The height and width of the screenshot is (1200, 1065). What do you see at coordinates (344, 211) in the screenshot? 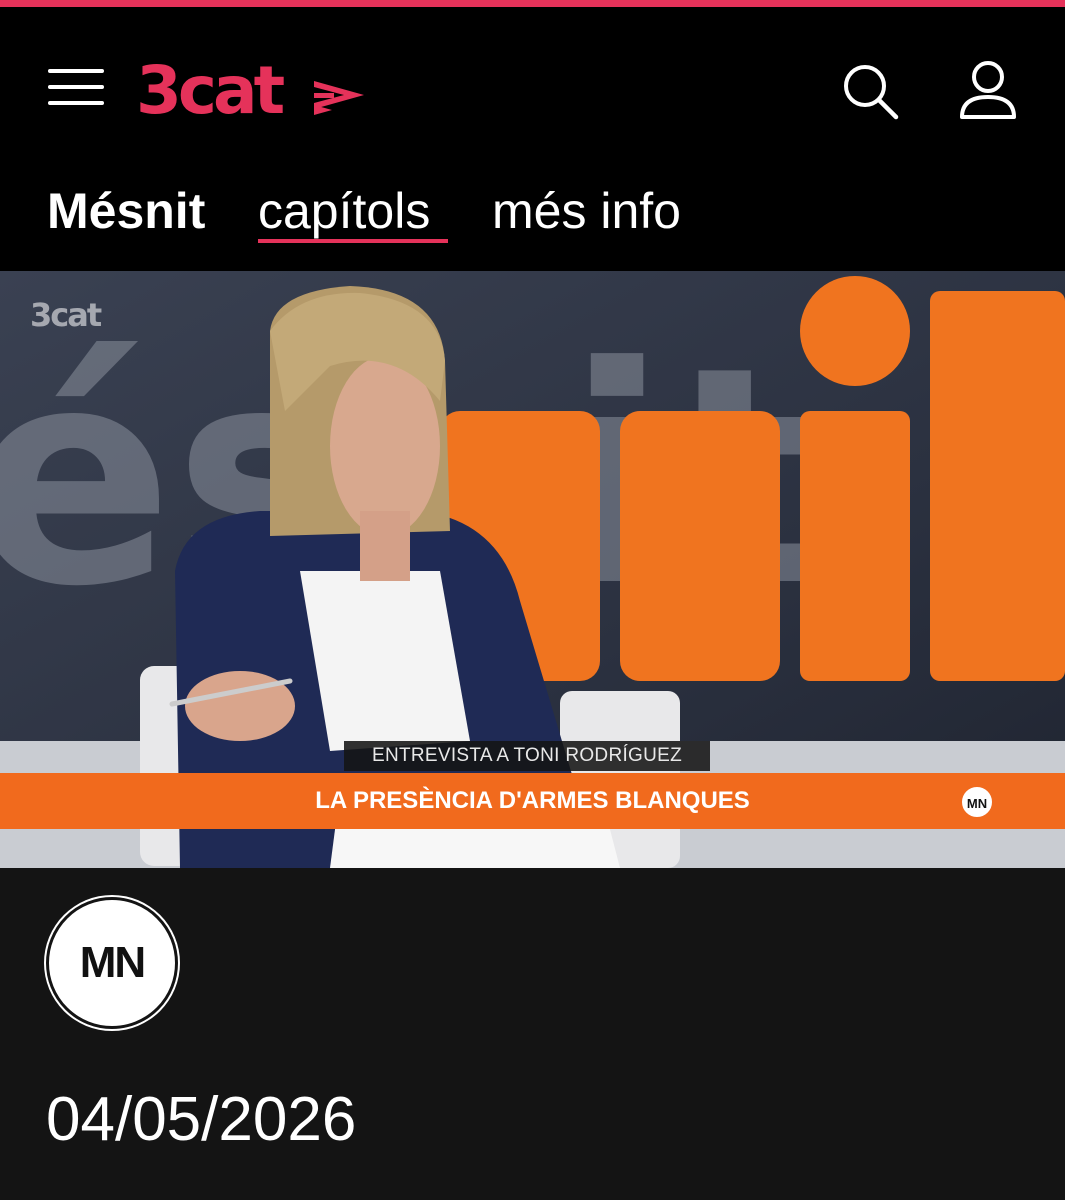
I see `tab-capitols: capítols` at bounding box center [344, 211].